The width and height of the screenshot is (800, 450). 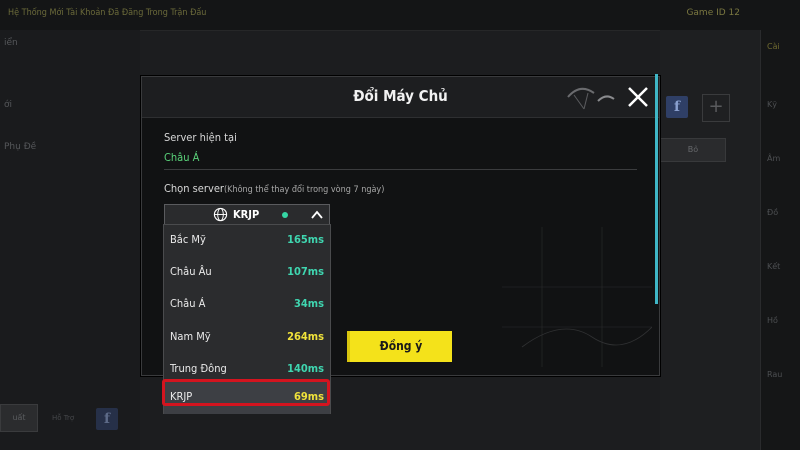 I want to click on status-dot, so click(x=285, y=215).